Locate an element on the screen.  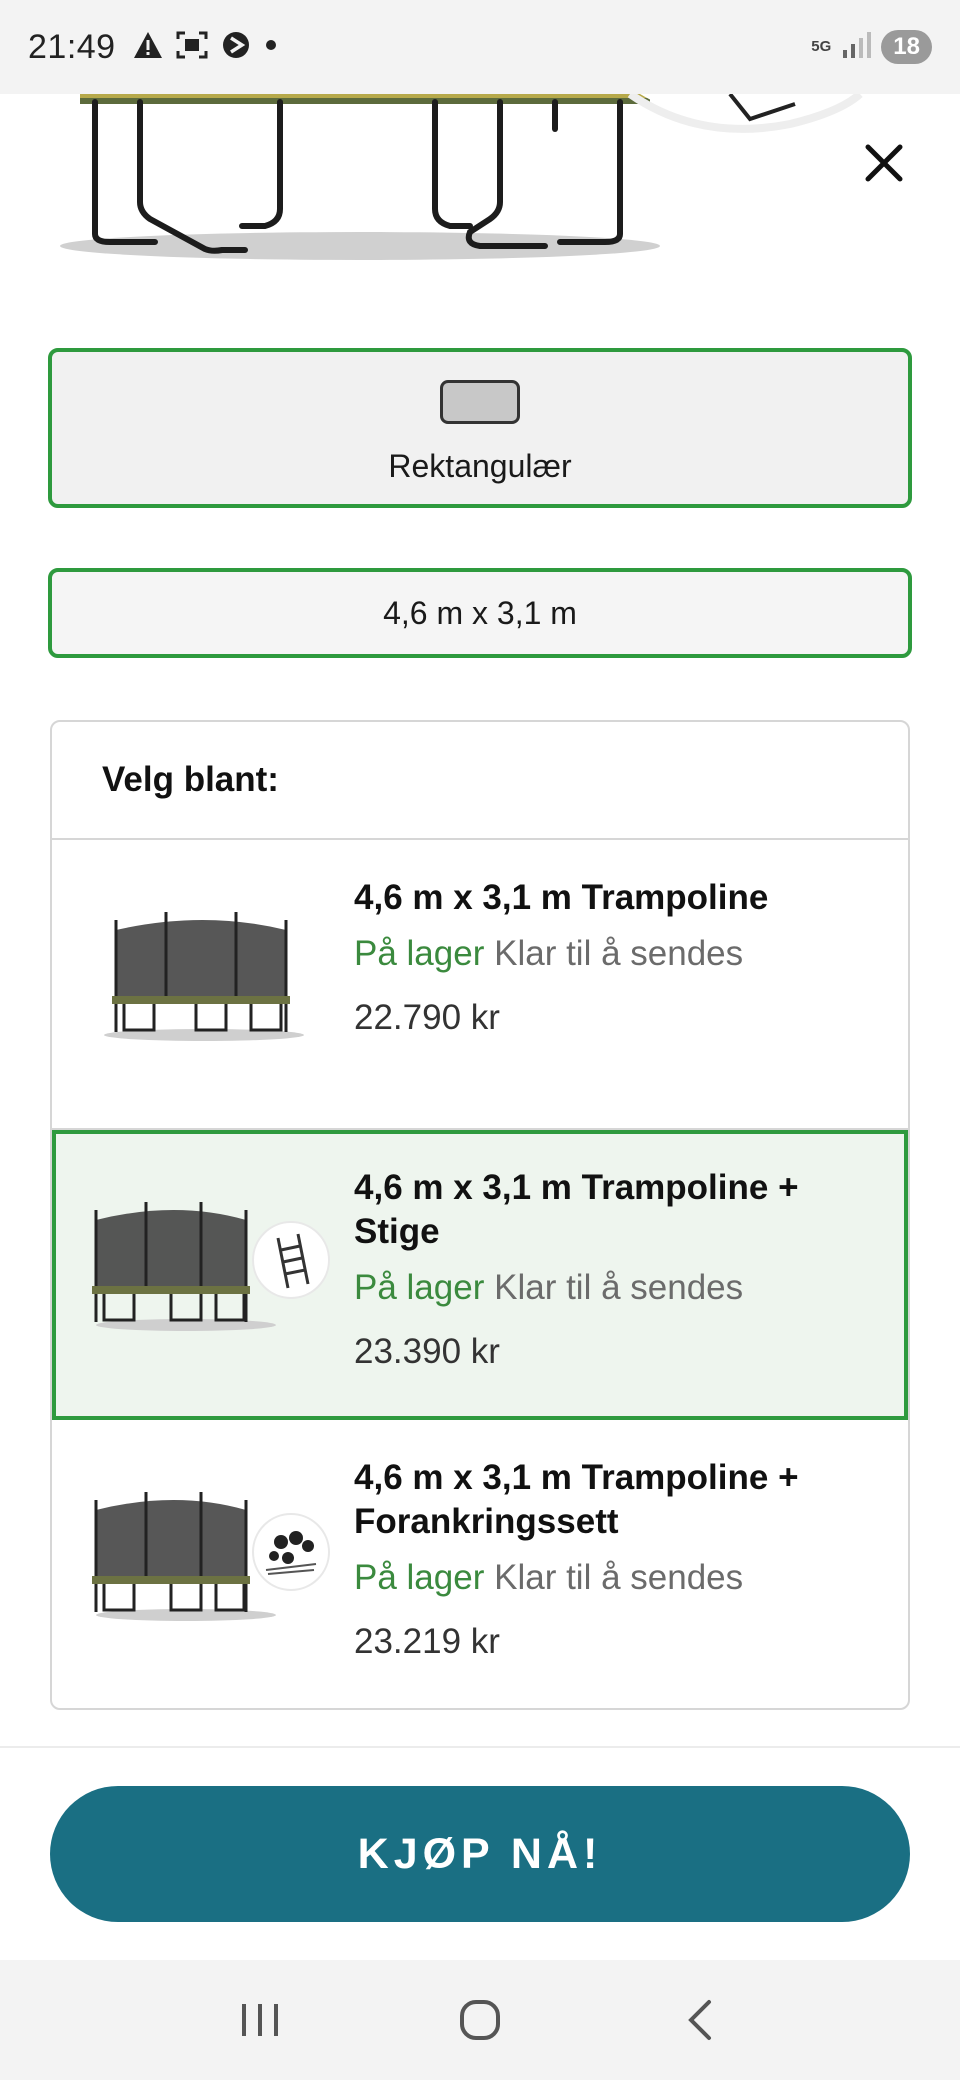
status-time: 21:49 is located at coordinates (72, 46).